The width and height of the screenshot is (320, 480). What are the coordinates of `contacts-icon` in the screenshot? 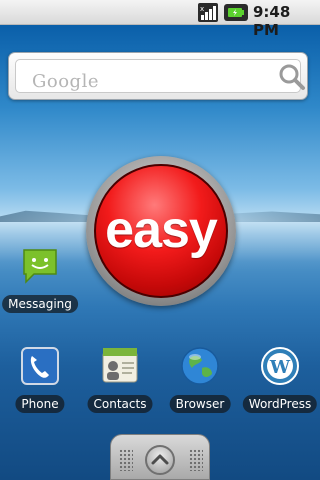 It's located at (120, 365).